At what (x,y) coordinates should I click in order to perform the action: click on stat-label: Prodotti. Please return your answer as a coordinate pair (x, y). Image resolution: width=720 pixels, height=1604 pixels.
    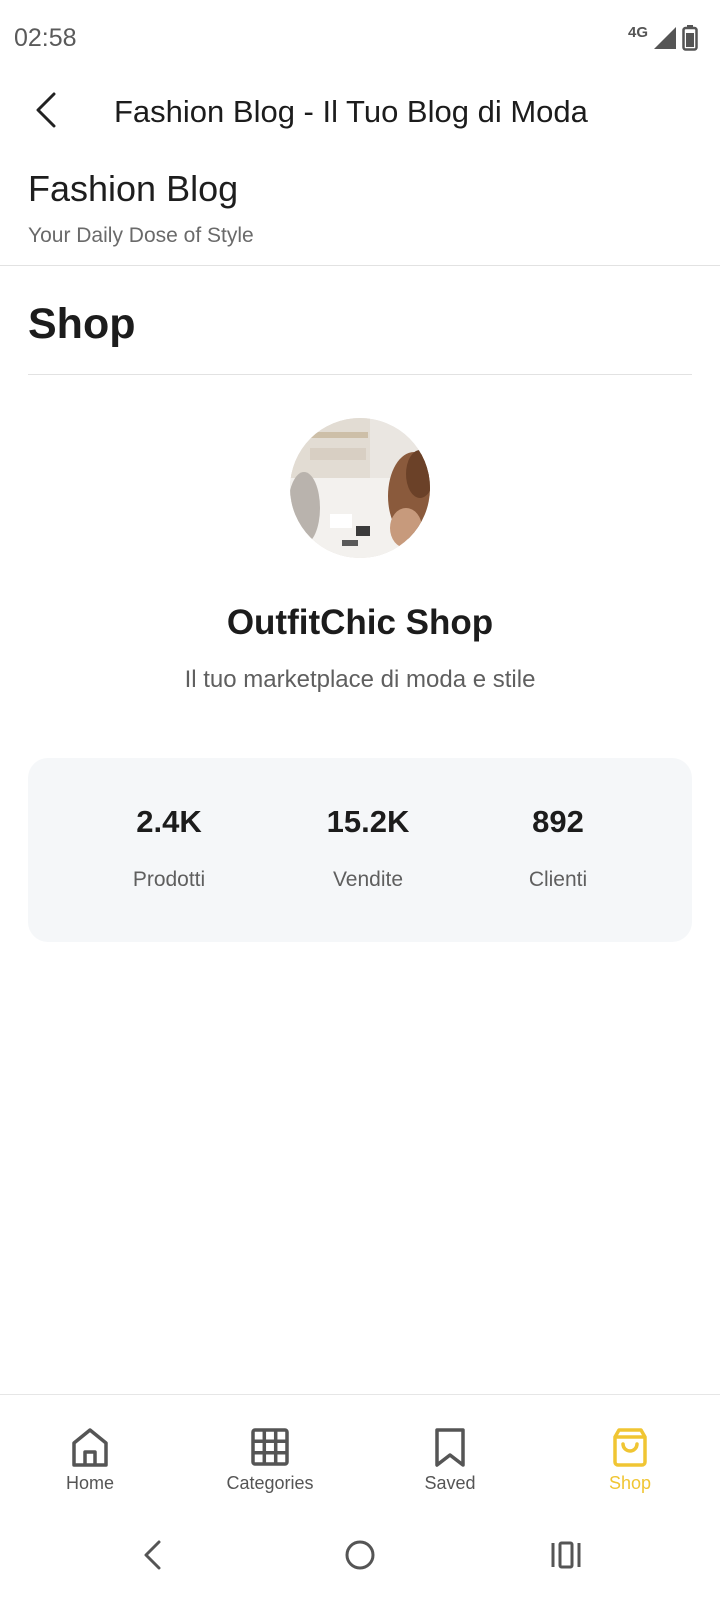
    Looking at the image, I should click on (169, 879).